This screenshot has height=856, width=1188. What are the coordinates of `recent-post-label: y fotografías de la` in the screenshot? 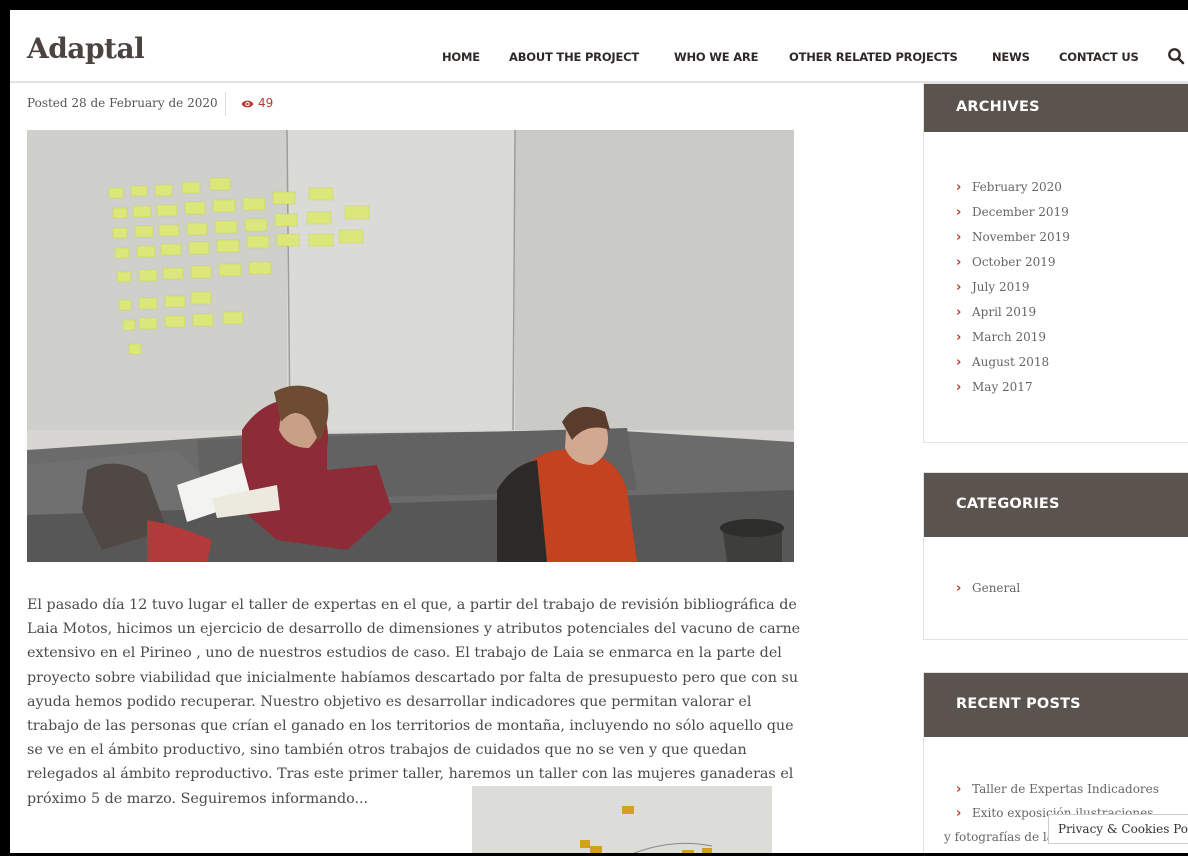 It's located at (999, 837).